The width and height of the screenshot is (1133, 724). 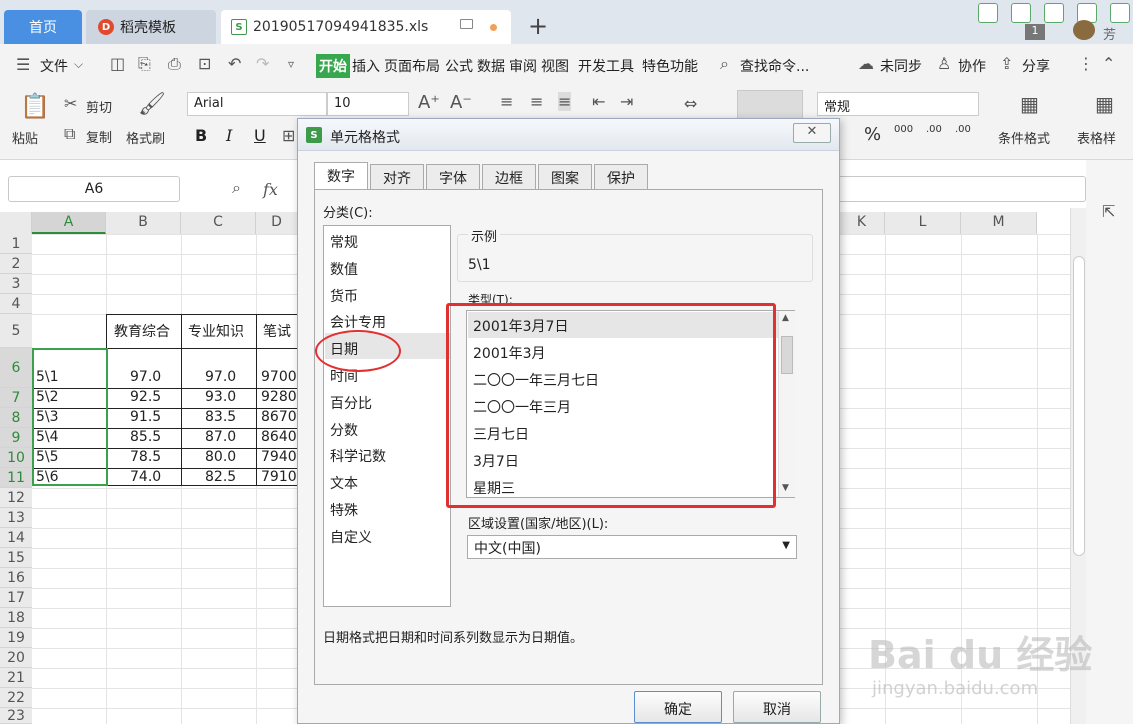 What do you see at coordinates (142, 331) in the screenshot?
I see `header-cell-edu: 教育综合` at bounding box center [142, 331].